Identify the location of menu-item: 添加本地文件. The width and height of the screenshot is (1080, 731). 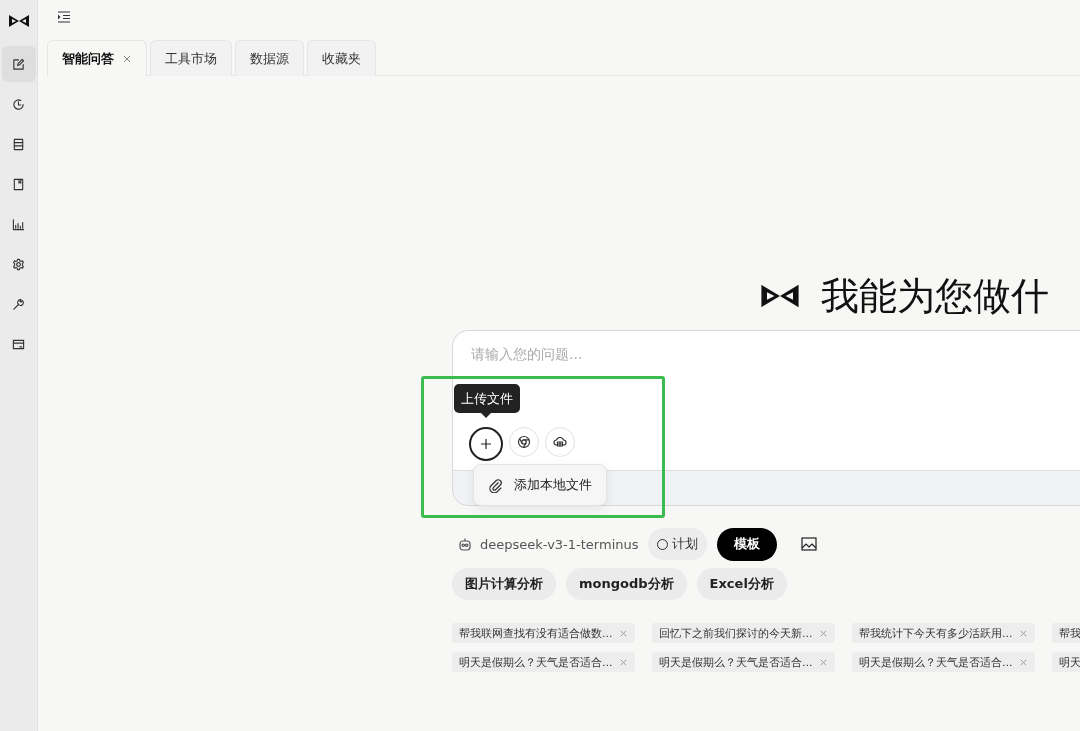
(540, 485).